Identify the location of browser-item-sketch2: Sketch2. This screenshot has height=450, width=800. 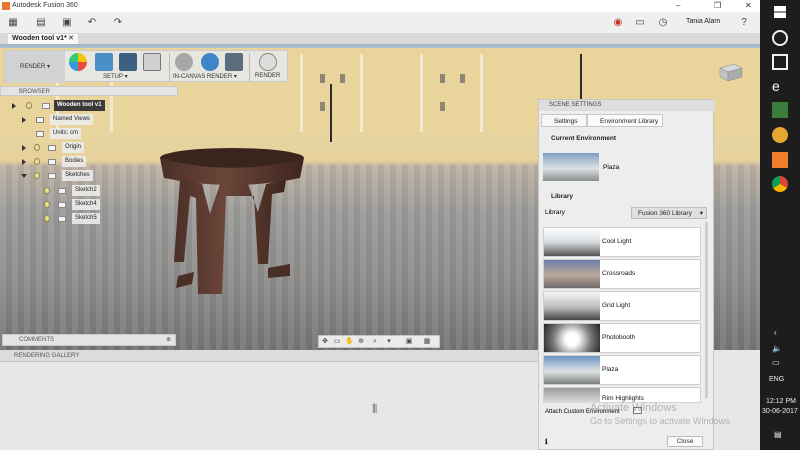
(72, 190).